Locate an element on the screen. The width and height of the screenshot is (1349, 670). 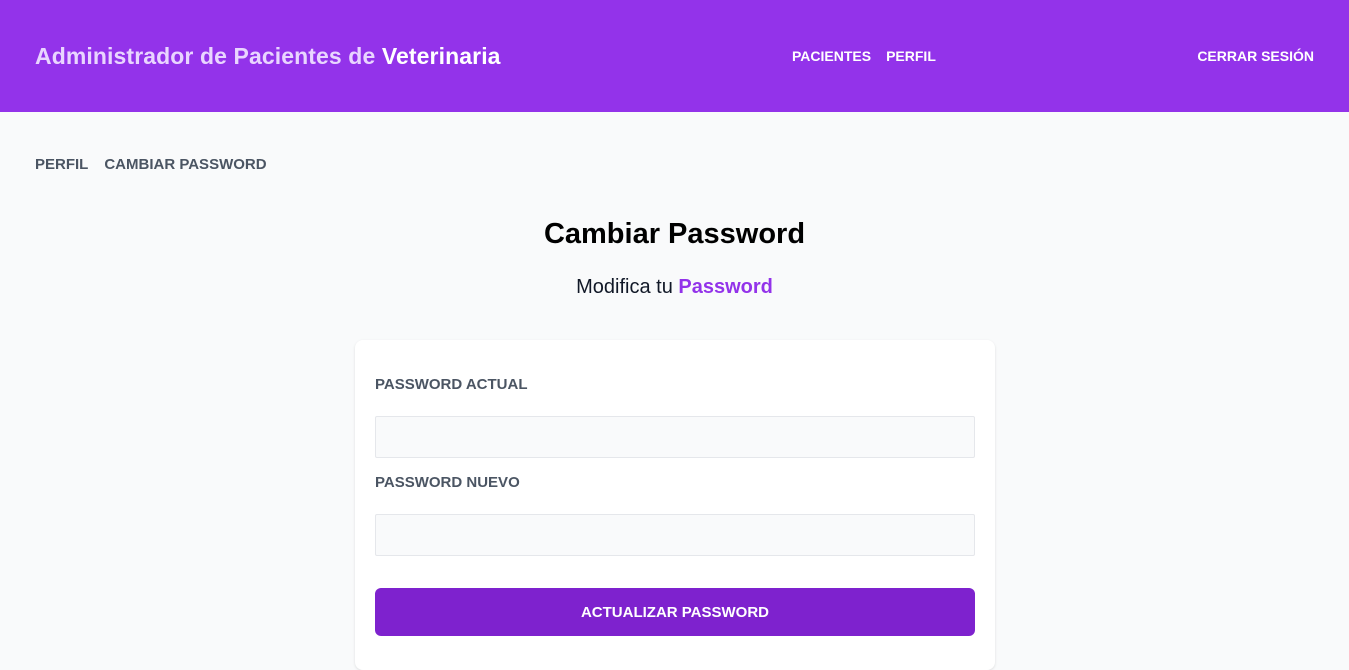
new-password-input is located at coordinates (675, 535).